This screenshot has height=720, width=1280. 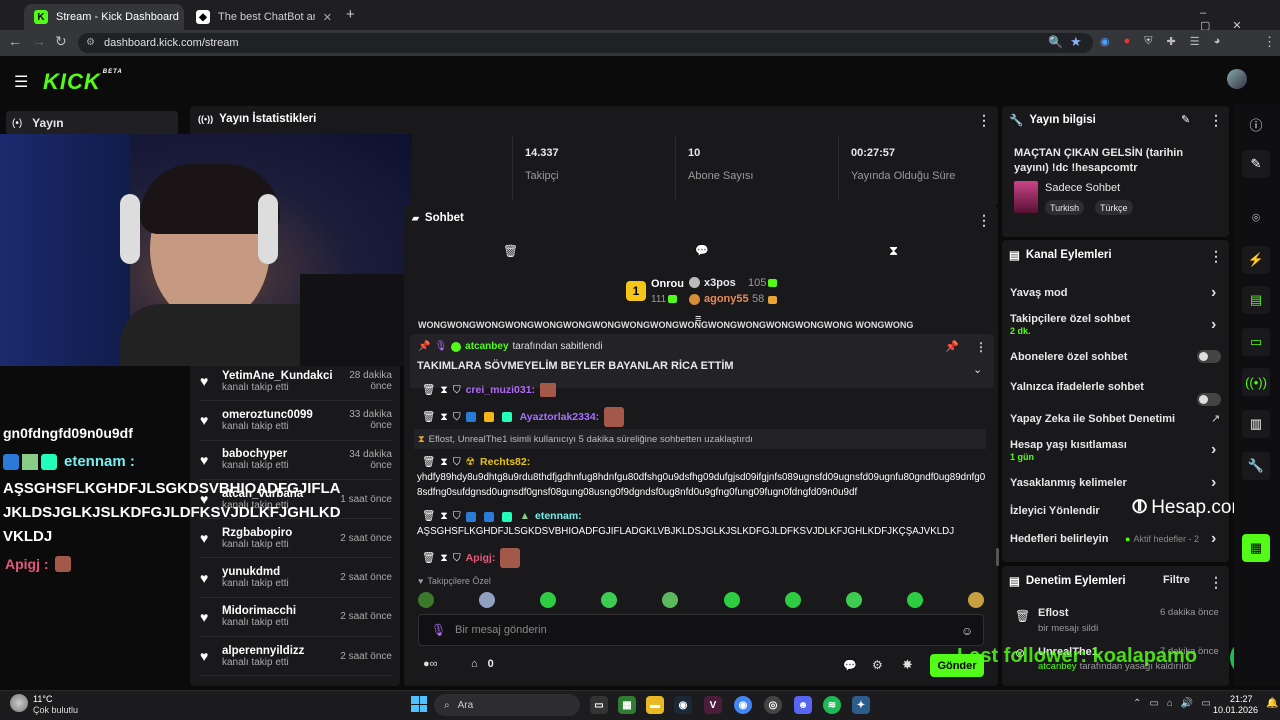 What do you see at coordinates (1209, 356) in the screenshot?
I see `subs-chat-toggle` at bounding box center [1209, 356].